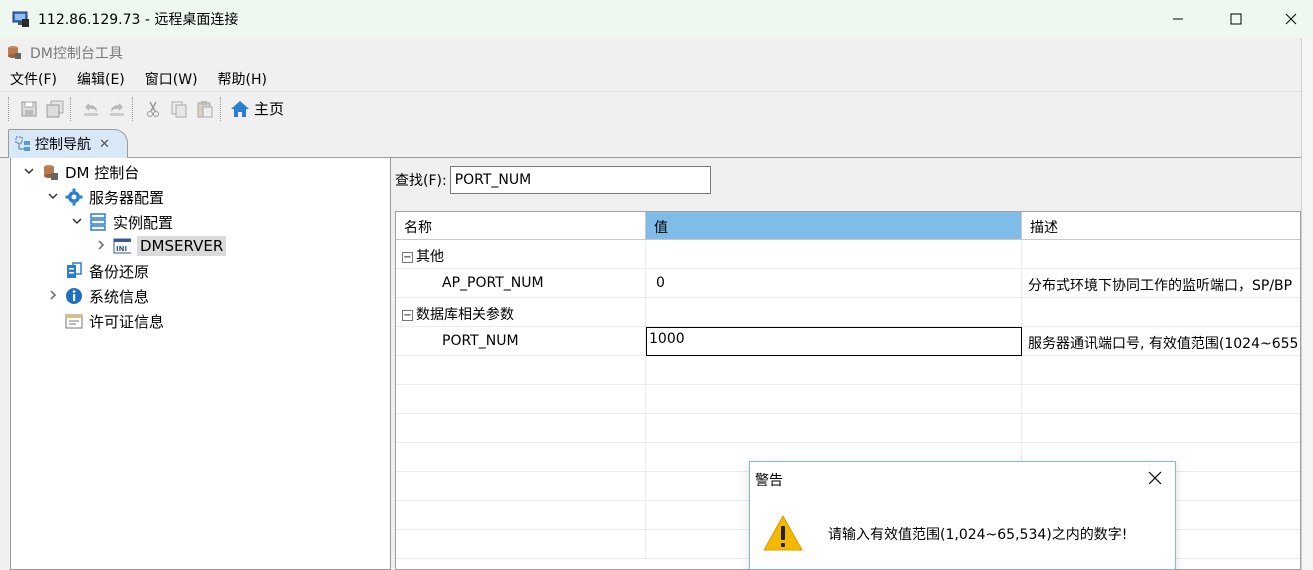 The image size is (1313, 570). Describe the element at coordinates (848, 254) in the screenshot. I see `table-group-row: − 其他` at that location.